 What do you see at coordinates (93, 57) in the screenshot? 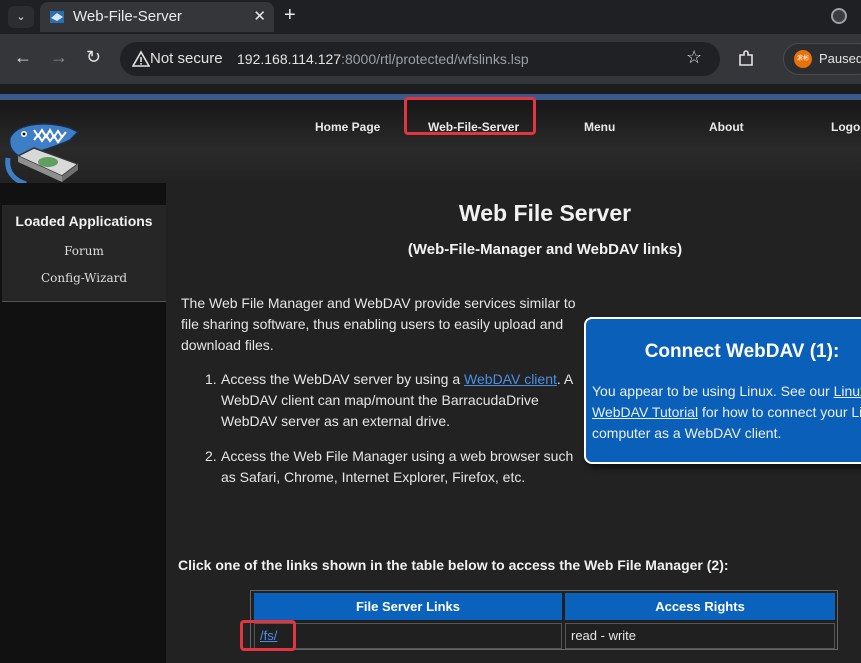
I see `reload-icon: ↻` at bounding box center [93, 57].